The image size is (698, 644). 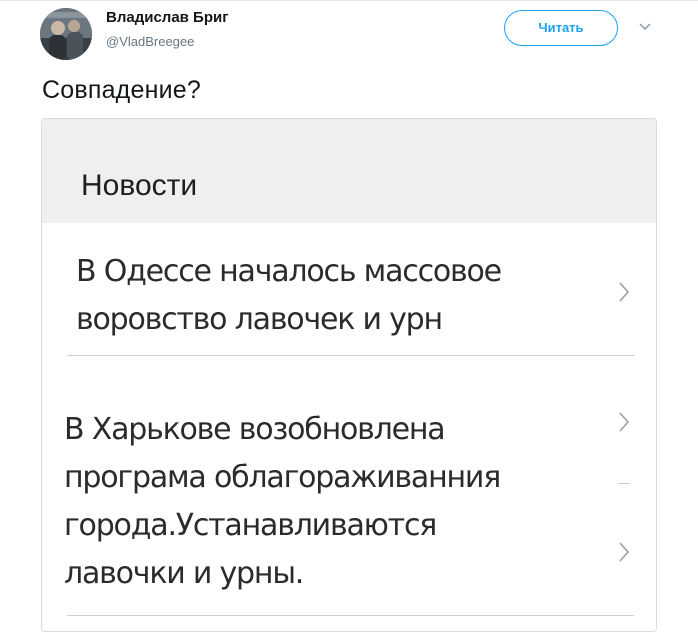 I want to click on news-line: воровство лавочек и урн, so click(x=259, y=319).